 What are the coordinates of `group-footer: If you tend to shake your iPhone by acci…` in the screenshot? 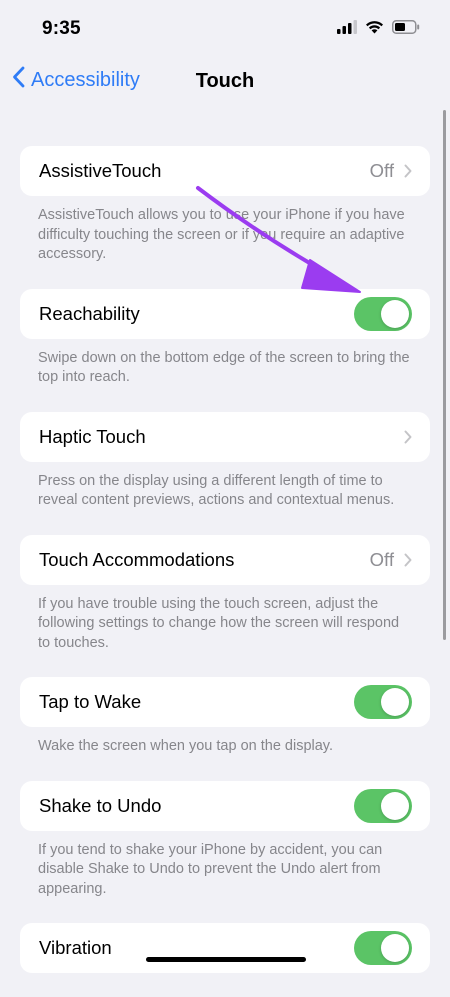 It's located at (210, 869).